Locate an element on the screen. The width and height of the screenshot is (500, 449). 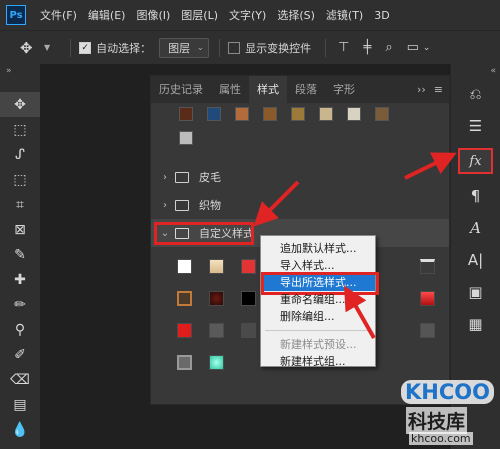
watermark-logo: KHCOO is located at coordinates (447, 392).